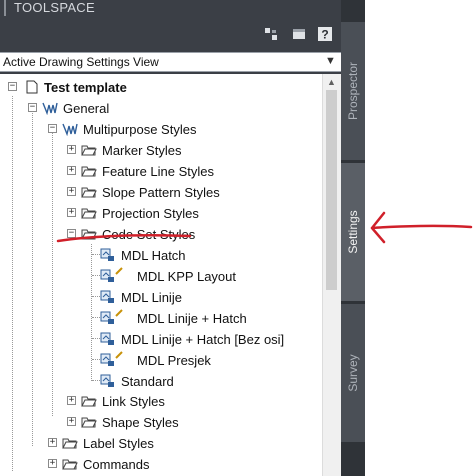 Image resolution: width=474 pixels, height=476 pixels. I want to click on tree-item-root: − Test template, so click(161, 87).